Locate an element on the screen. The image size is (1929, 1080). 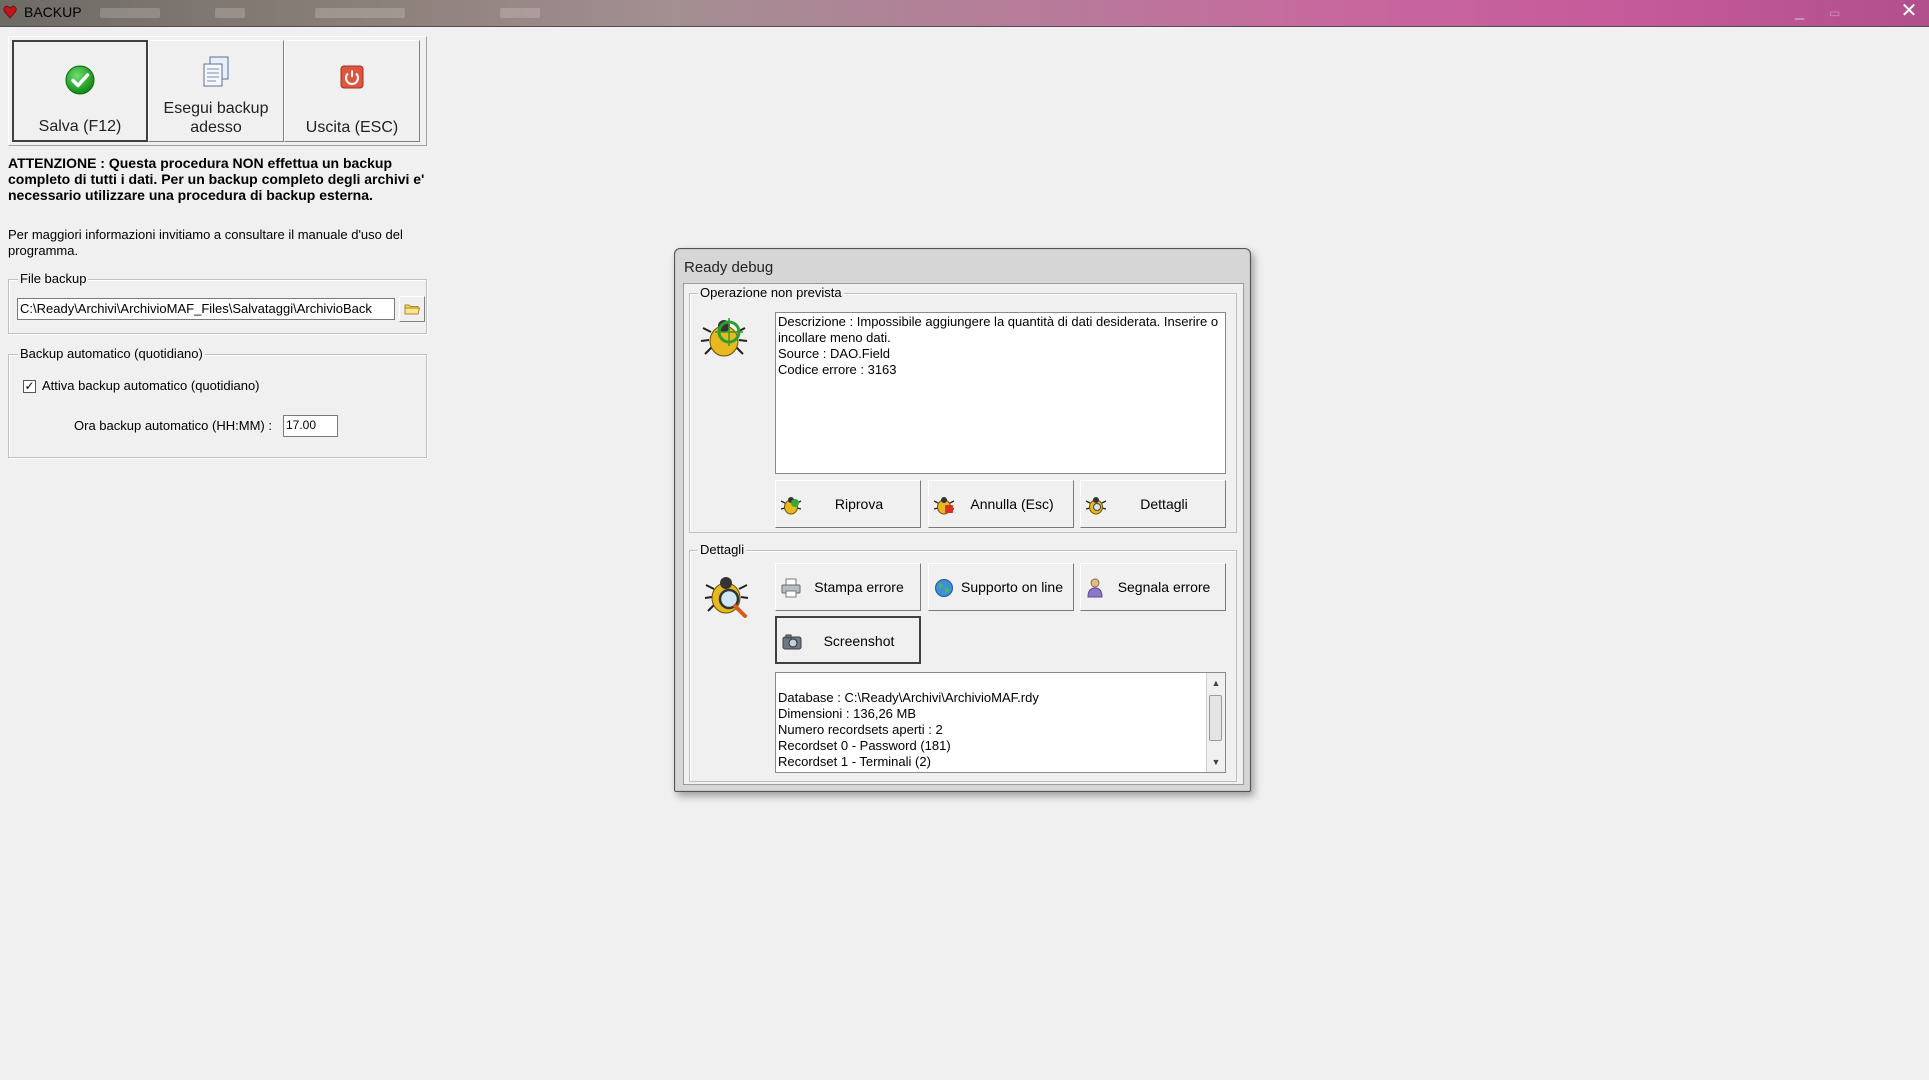
details-label: Dettagli is located at coordinates (1164, 504).